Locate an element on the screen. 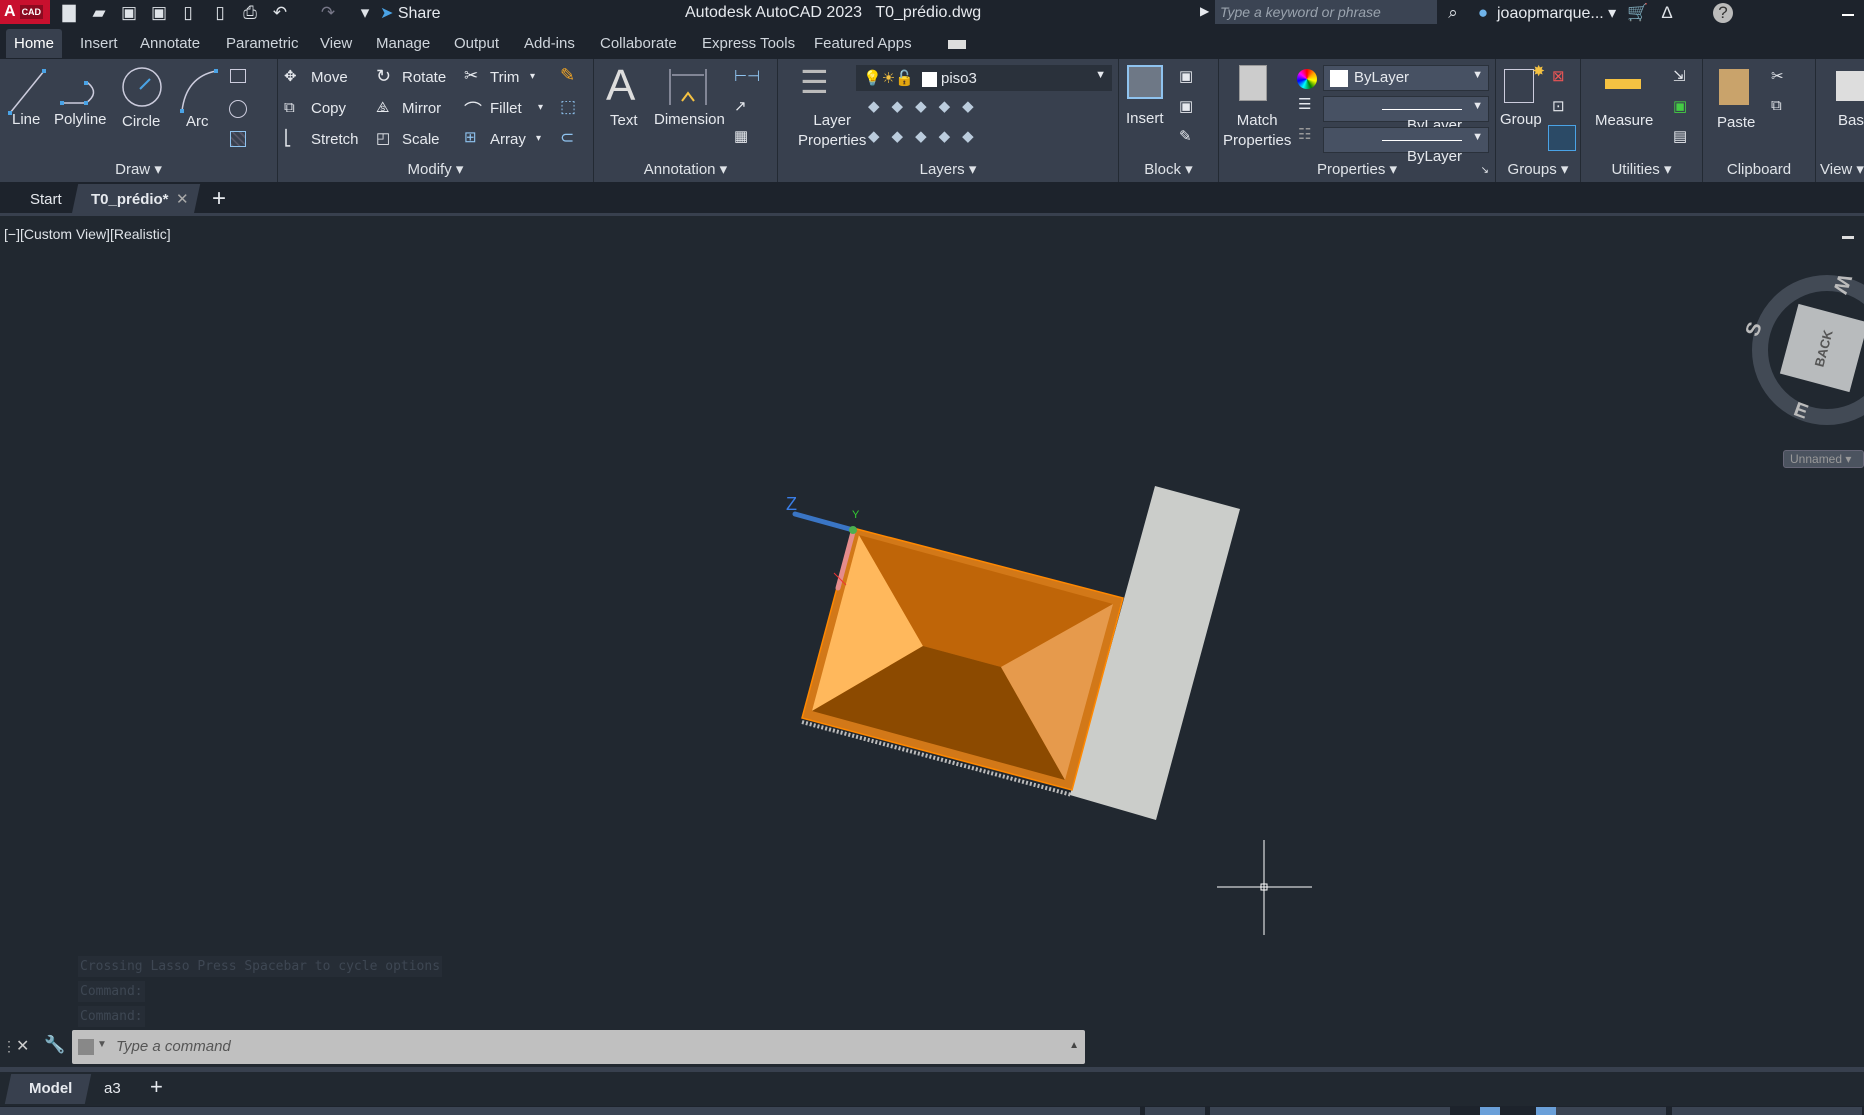  copy-button: Copy is located at coordinates (328, 108).